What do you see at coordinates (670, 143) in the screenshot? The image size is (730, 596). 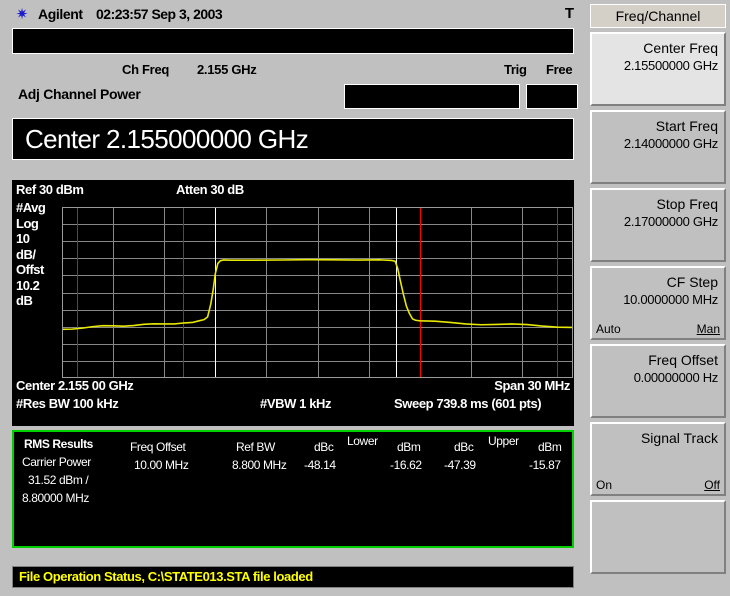 I see `softkey-value: 2.14000000 GHz` at bounding box center [670, 143].